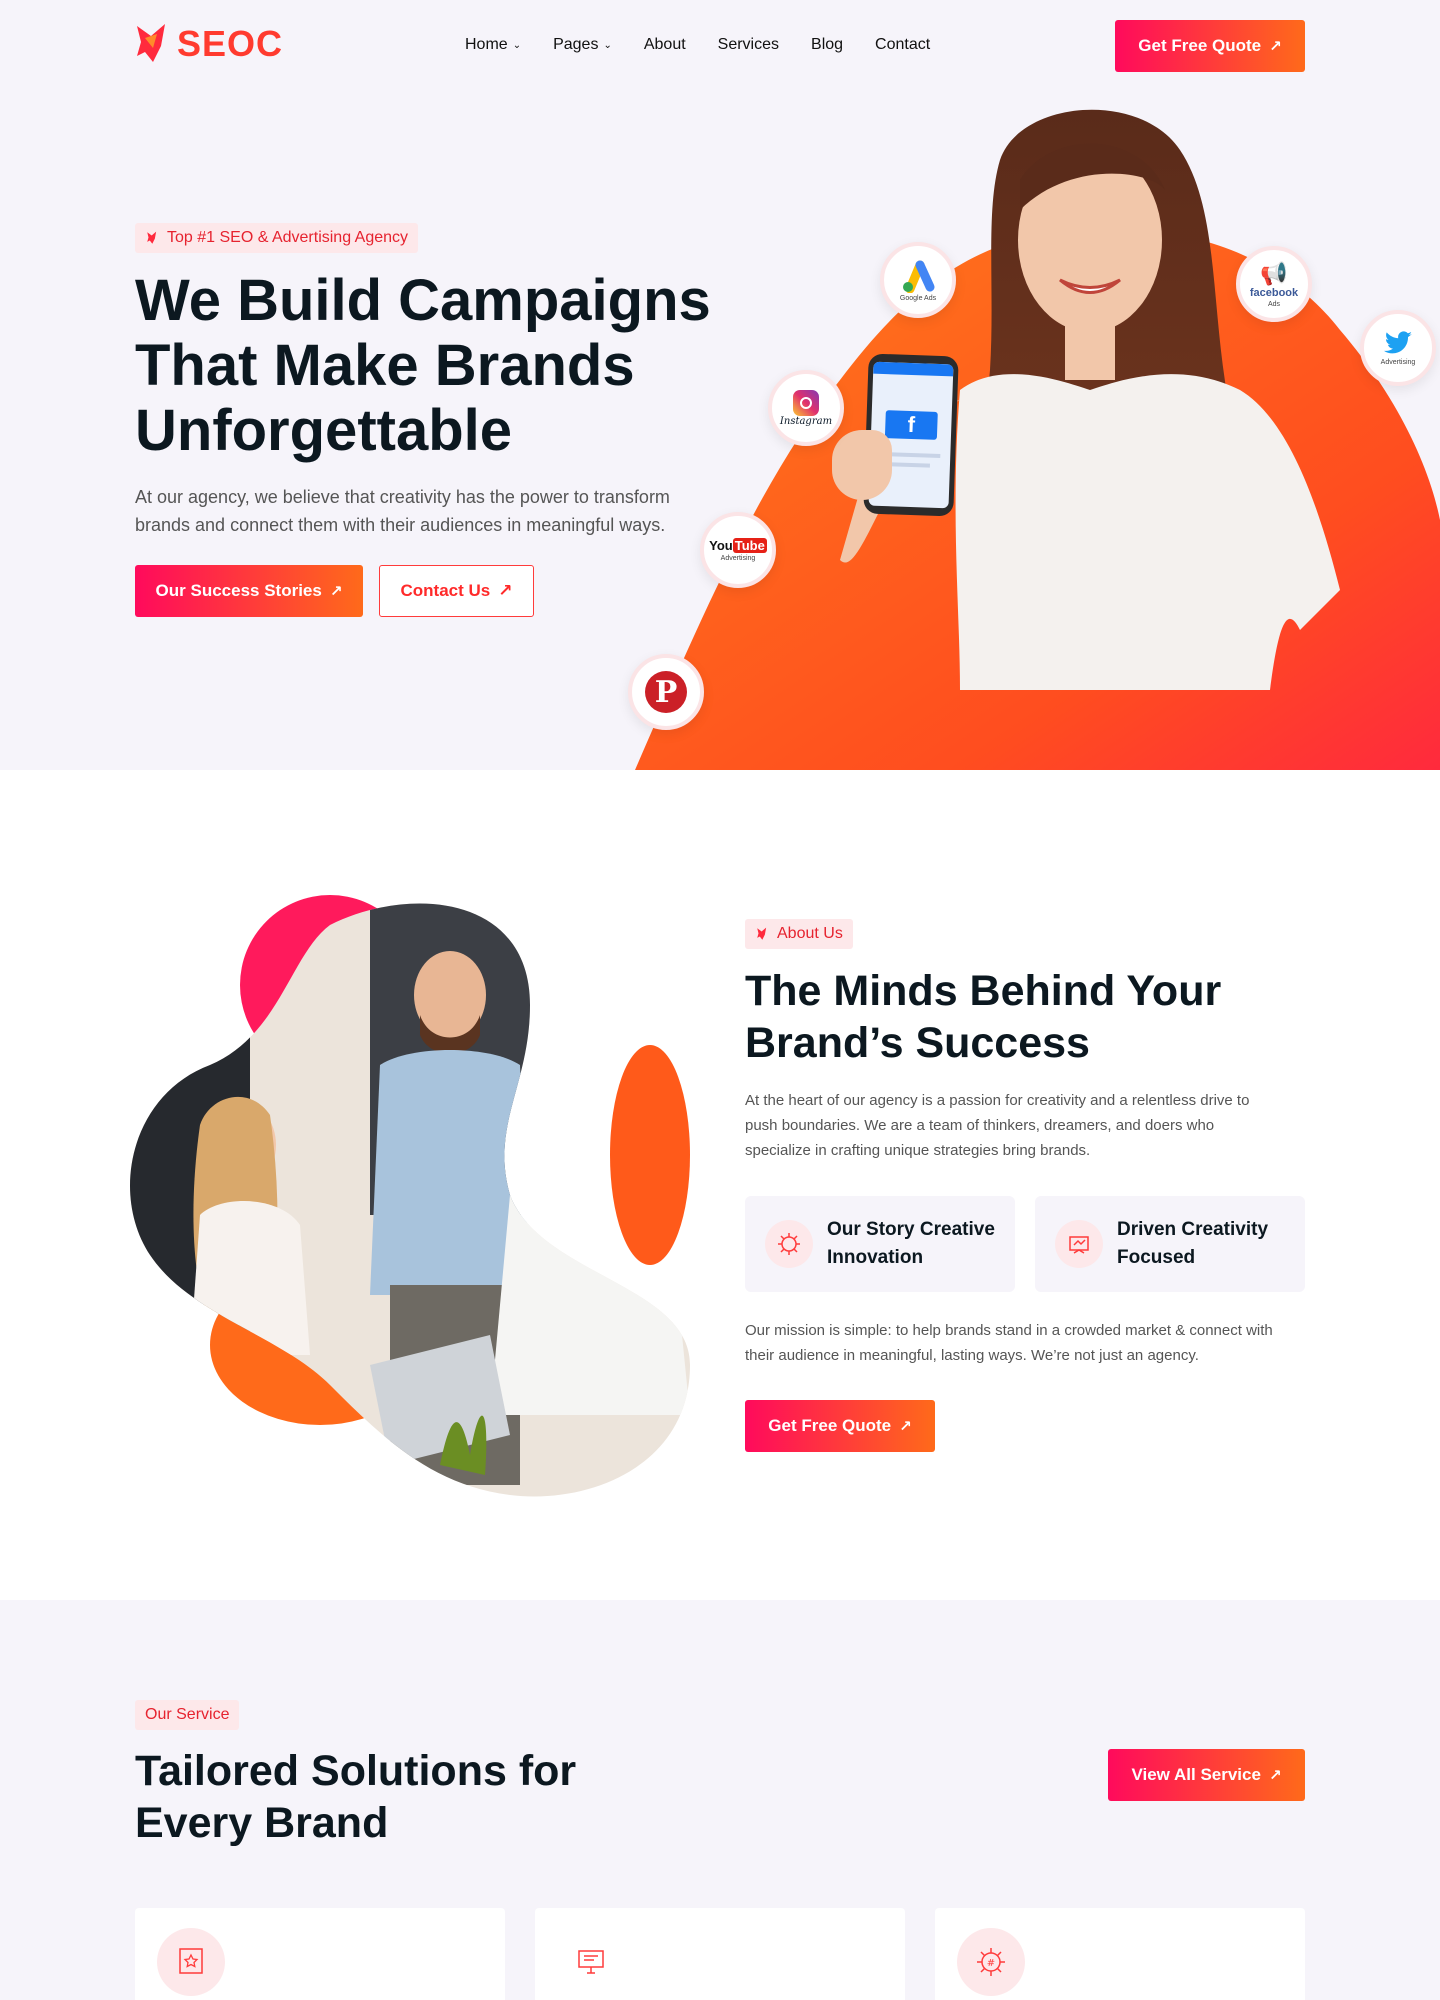 The width and height of the screenshot is (1440, 2000). I want to click on nav-pages: Pages ⌄, so click(582, 45).